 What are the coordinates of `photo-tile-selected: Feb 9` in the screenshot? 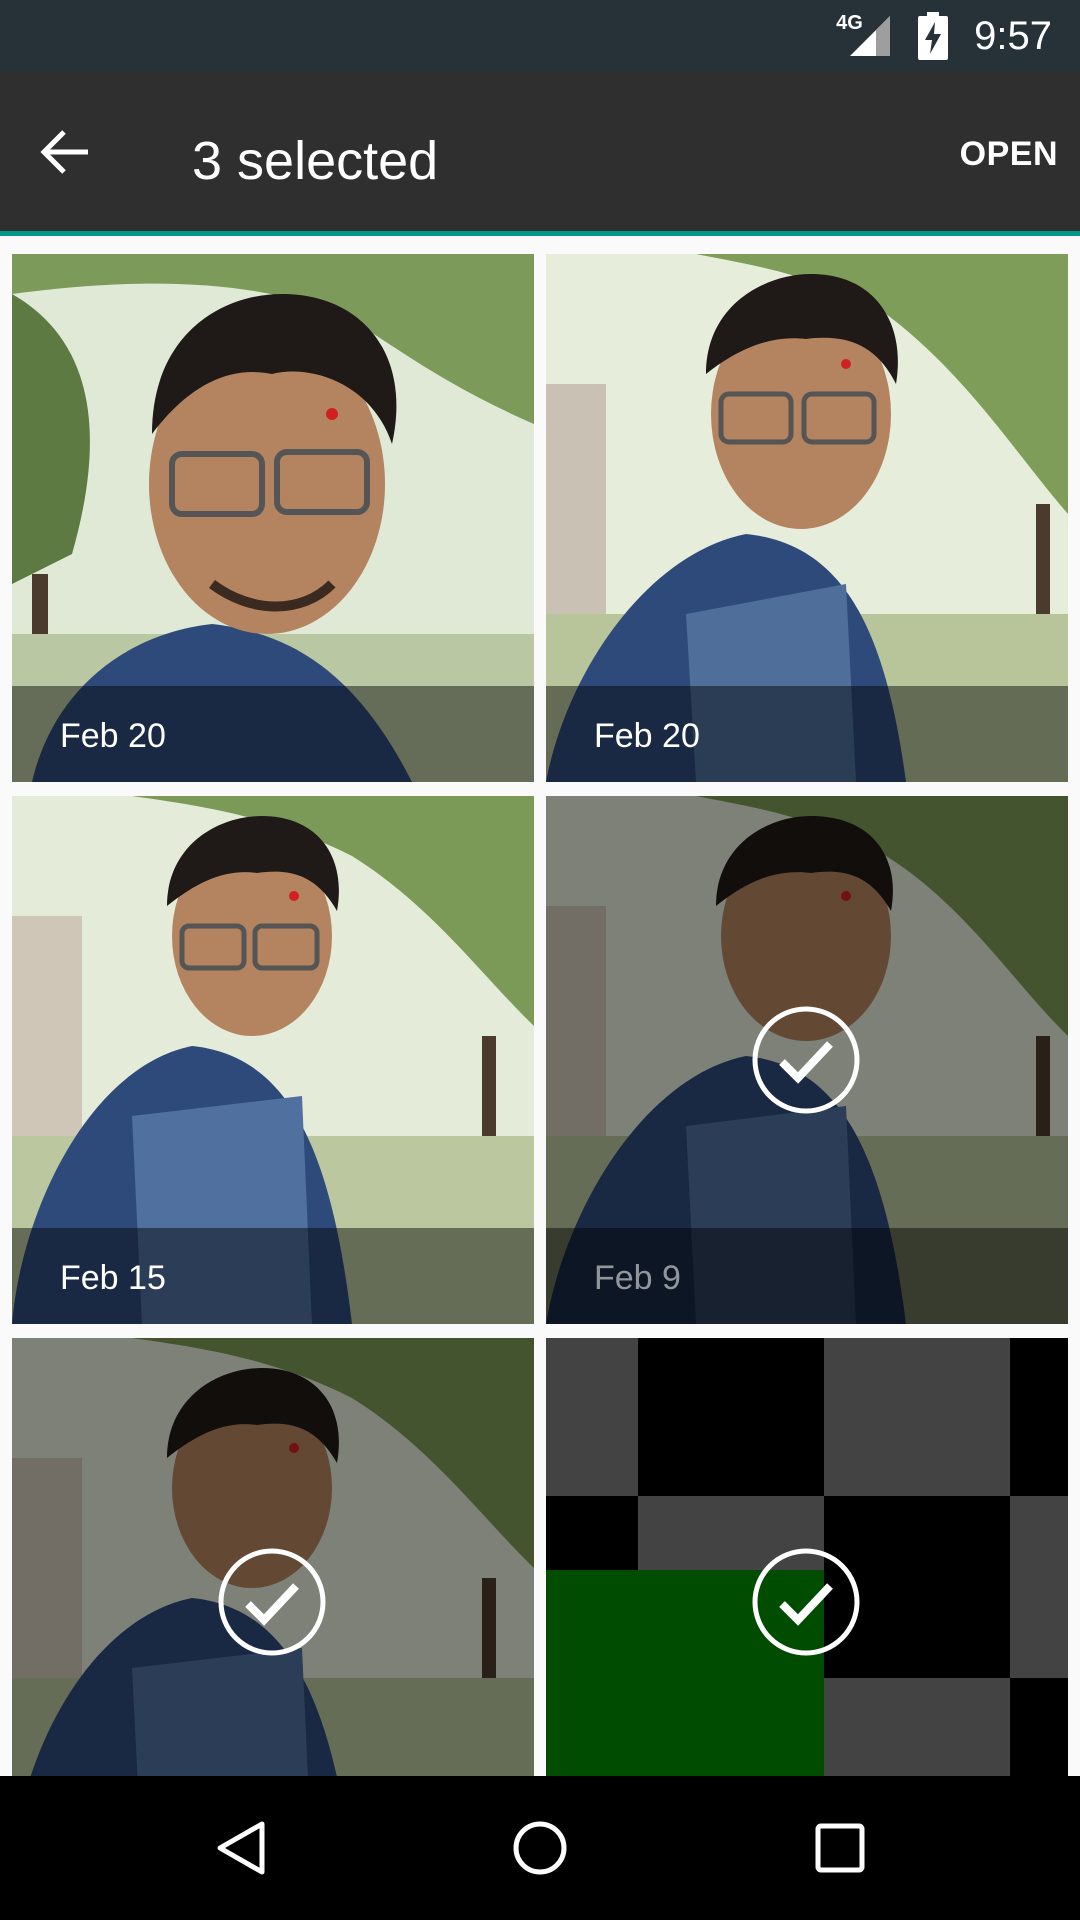 It's located at (807, 1060).